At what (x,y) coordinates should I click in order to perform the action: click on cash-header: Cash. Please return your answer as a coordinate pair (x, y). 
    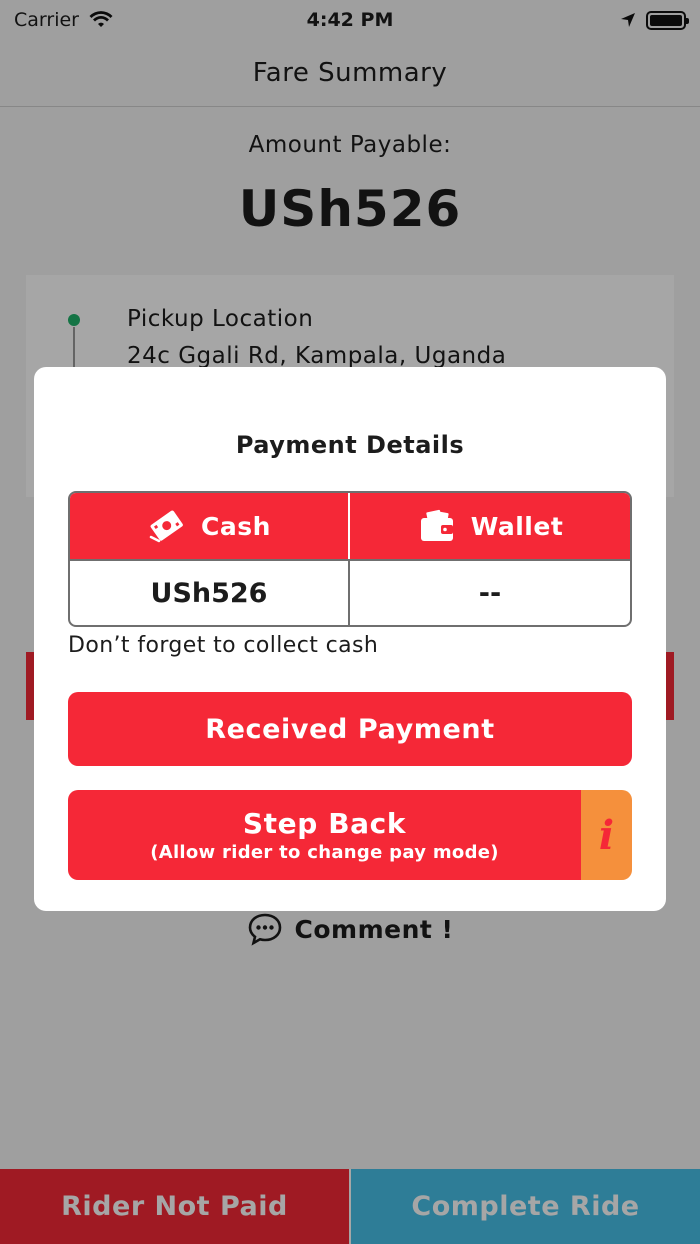
    Looking at the image, I should click on (210, 526).